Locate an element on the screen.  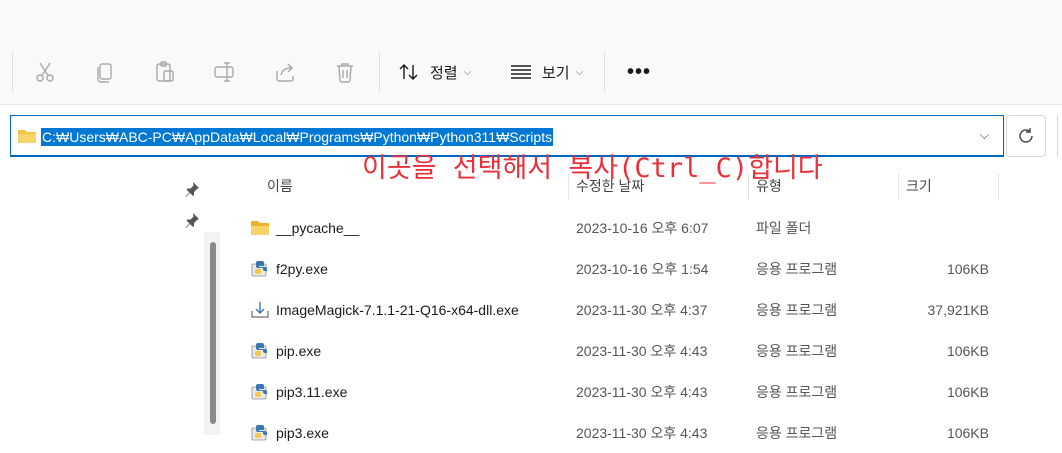
file-size: 37,921KB is located at coordinates (958, 310).